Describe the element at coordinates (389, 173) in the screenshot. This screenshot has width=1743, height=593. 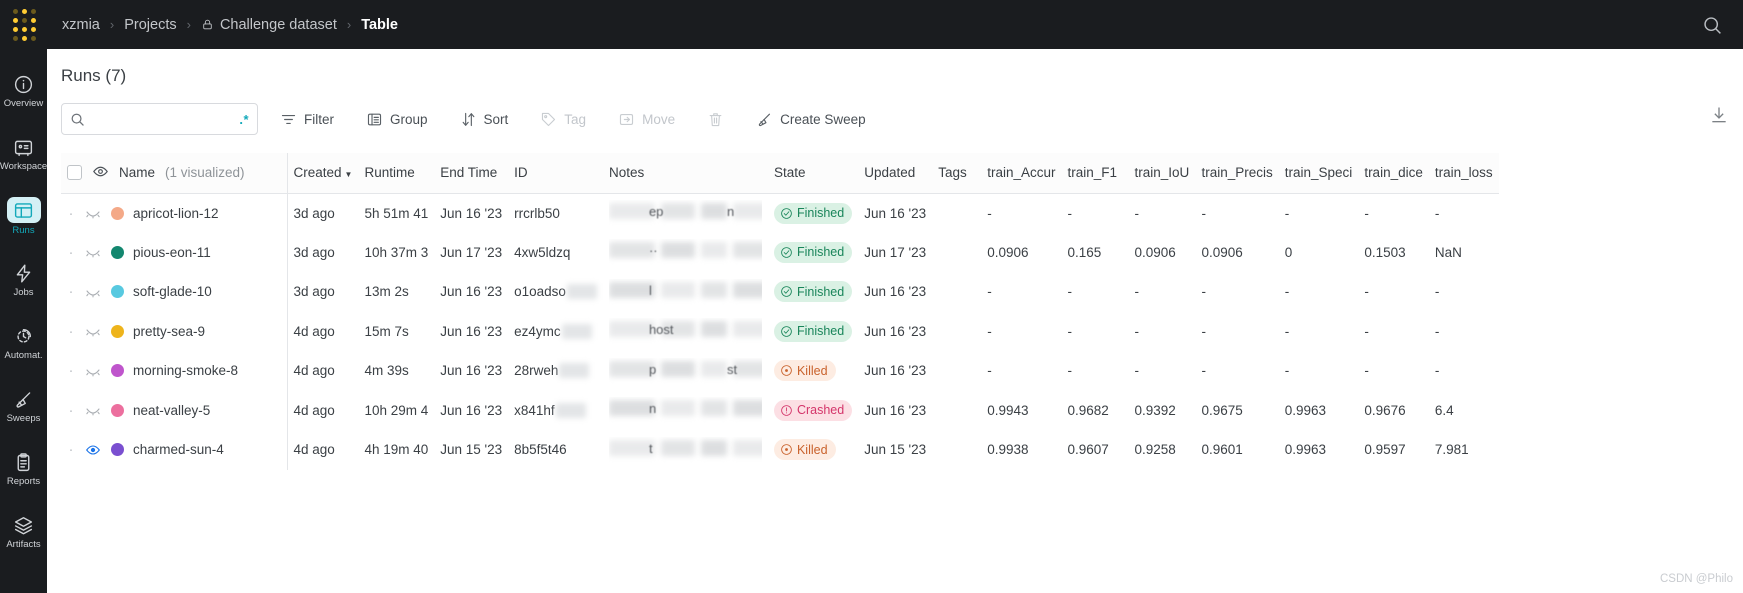
I see `column-header-label: Runtime` at that location.